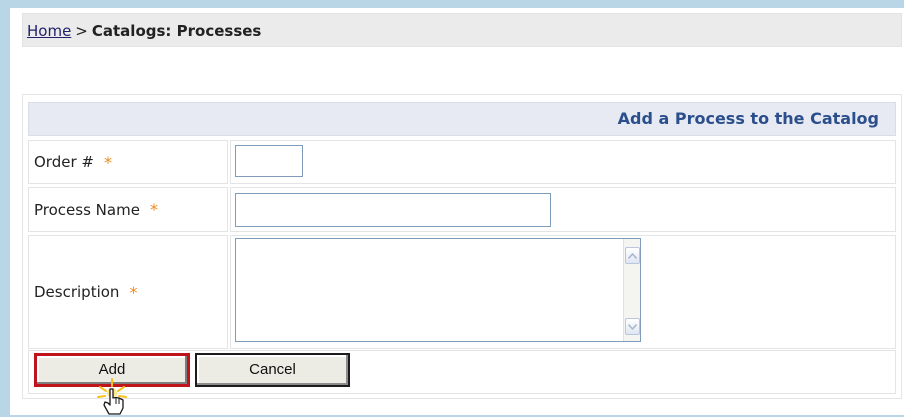 This screenshot has width=904, height=417. What do you see at coordinates (462, 30) in the screenshot?
I see `breadcrumb: Home > Catalogs: Processes` at bounding box center [462, 30].